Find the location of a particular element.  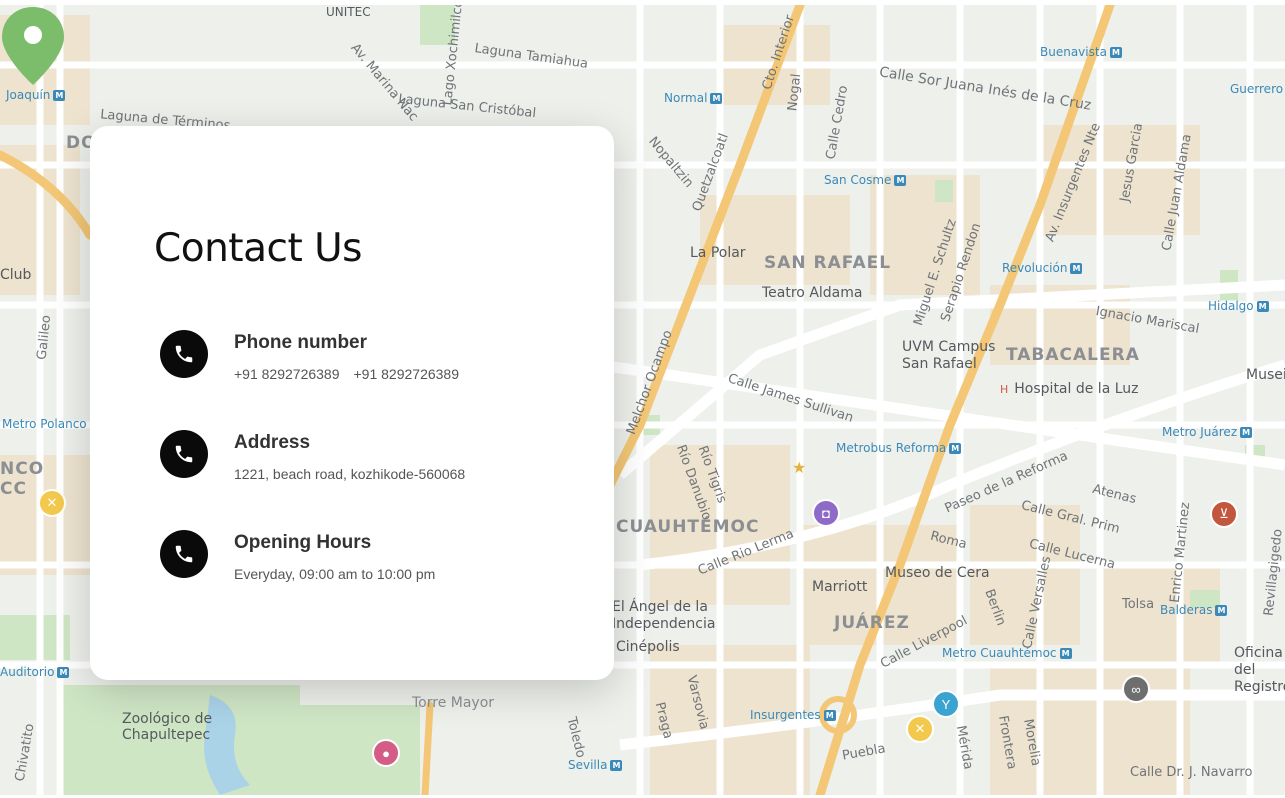

place-label: Cinépolis is located at coordinates (648, 647).